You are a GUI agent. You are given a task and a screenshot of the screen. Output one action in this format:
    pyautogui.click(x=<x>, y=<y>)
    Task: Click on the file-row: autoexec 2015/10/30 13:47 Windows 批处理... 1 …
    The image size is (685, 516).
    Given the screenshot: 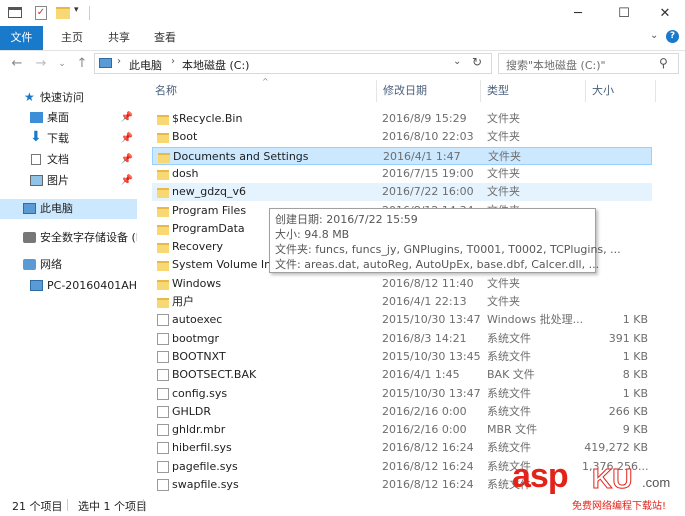 What is the action you would take?
    pyautogui.click(x=402, y=320)
    